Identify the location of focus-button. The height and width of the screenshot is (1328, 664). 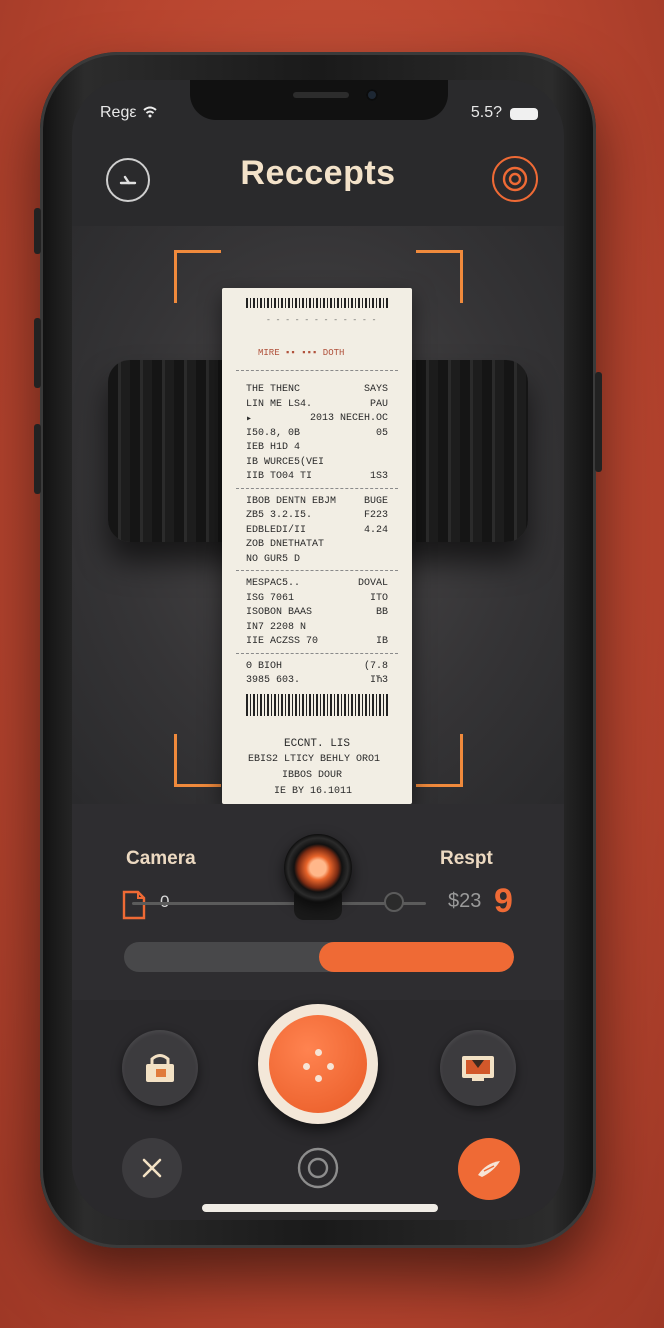
(318, 1168).